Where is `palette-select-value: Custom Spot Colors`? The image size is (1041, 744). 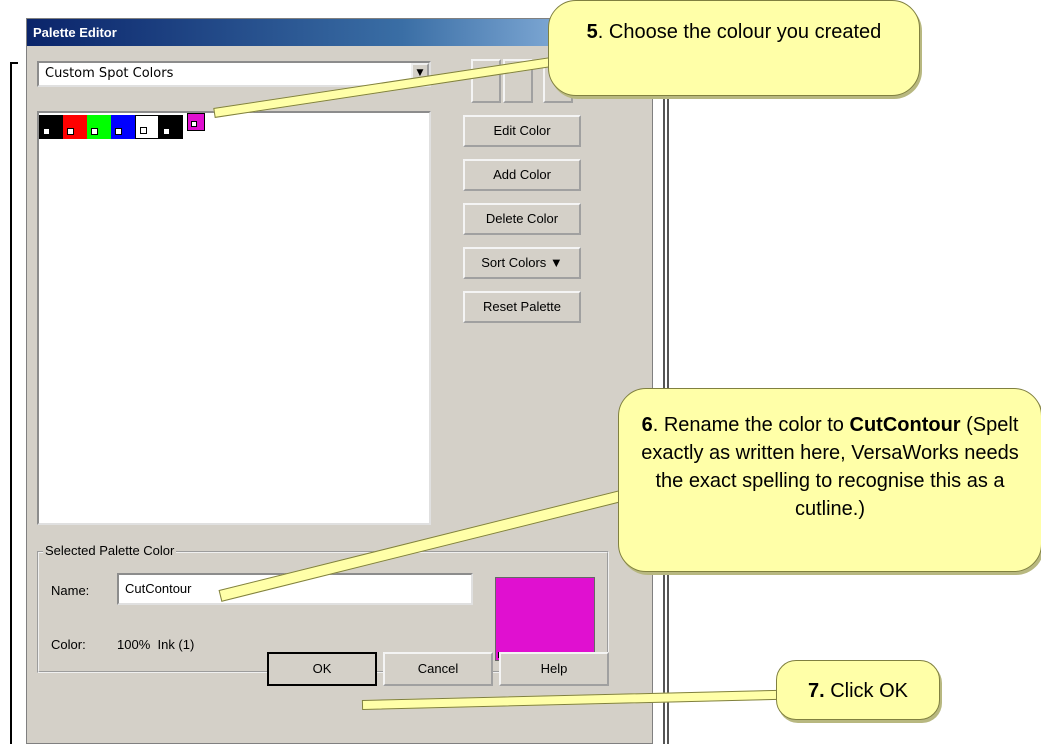 palette-select-value: Custom Spot Colors is located at coordinates (109, 73).